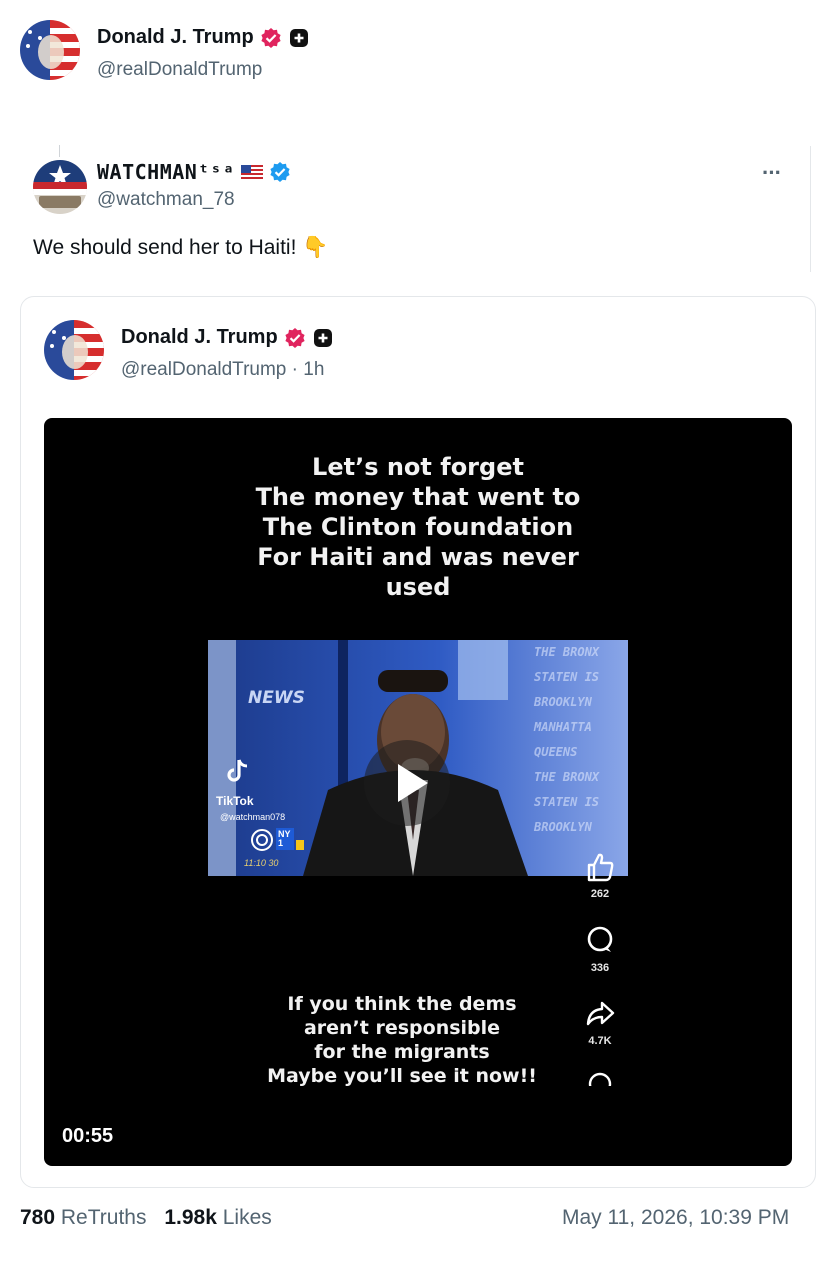 The image size is (840, 1261). Describe the element at coordinates (600, 940) in the screenshot. I see `comment-bubble-icon` at that location.